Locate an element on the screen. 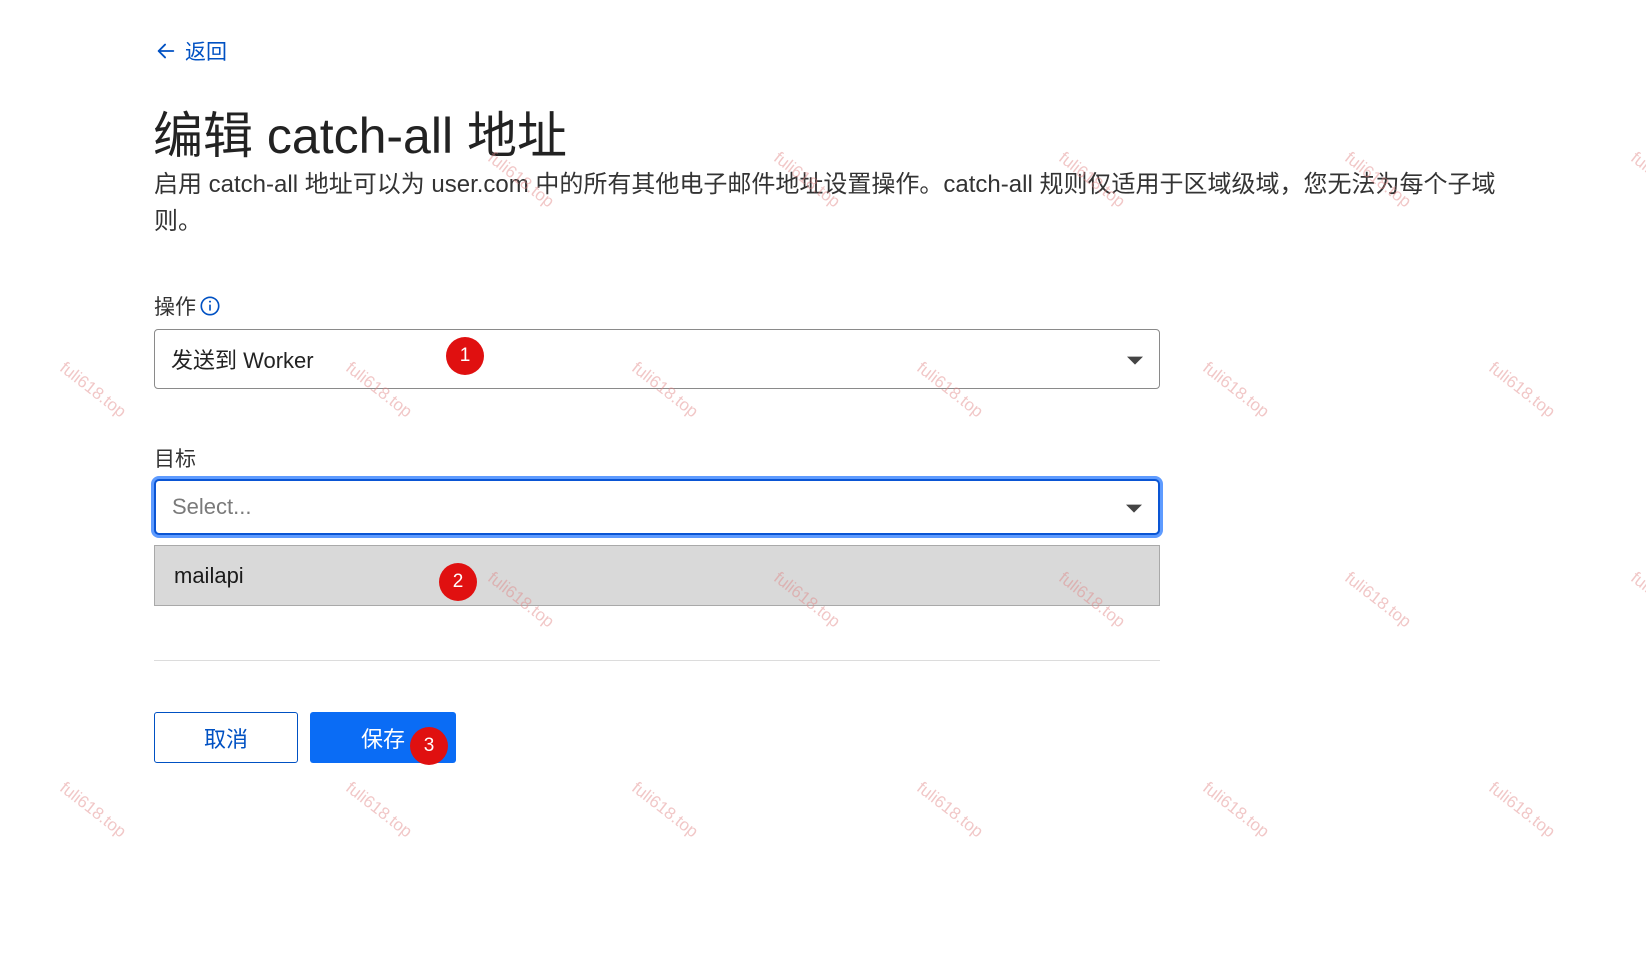 This screenshot has height=974, width=1646. dropdown-option-mailapi: mailapi is located at coordinates (657, 575).